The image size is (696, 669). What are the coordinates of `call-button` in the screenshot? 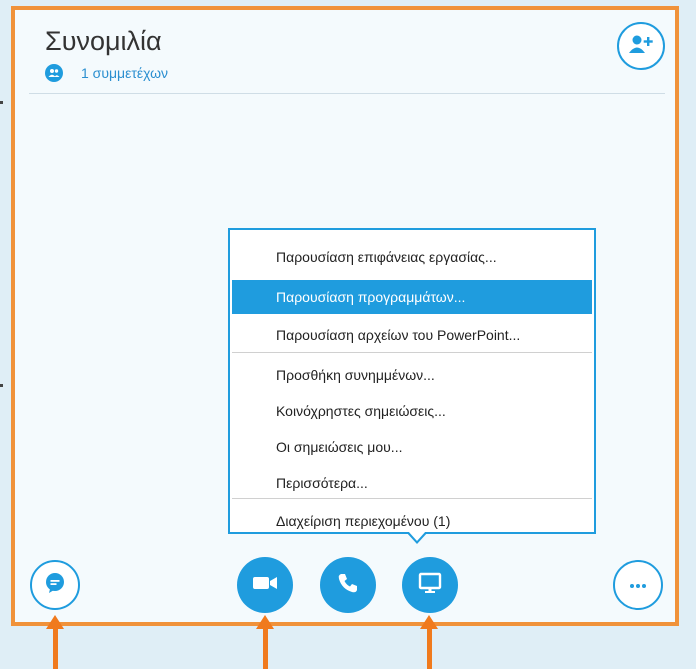 It's located at (348, 585).